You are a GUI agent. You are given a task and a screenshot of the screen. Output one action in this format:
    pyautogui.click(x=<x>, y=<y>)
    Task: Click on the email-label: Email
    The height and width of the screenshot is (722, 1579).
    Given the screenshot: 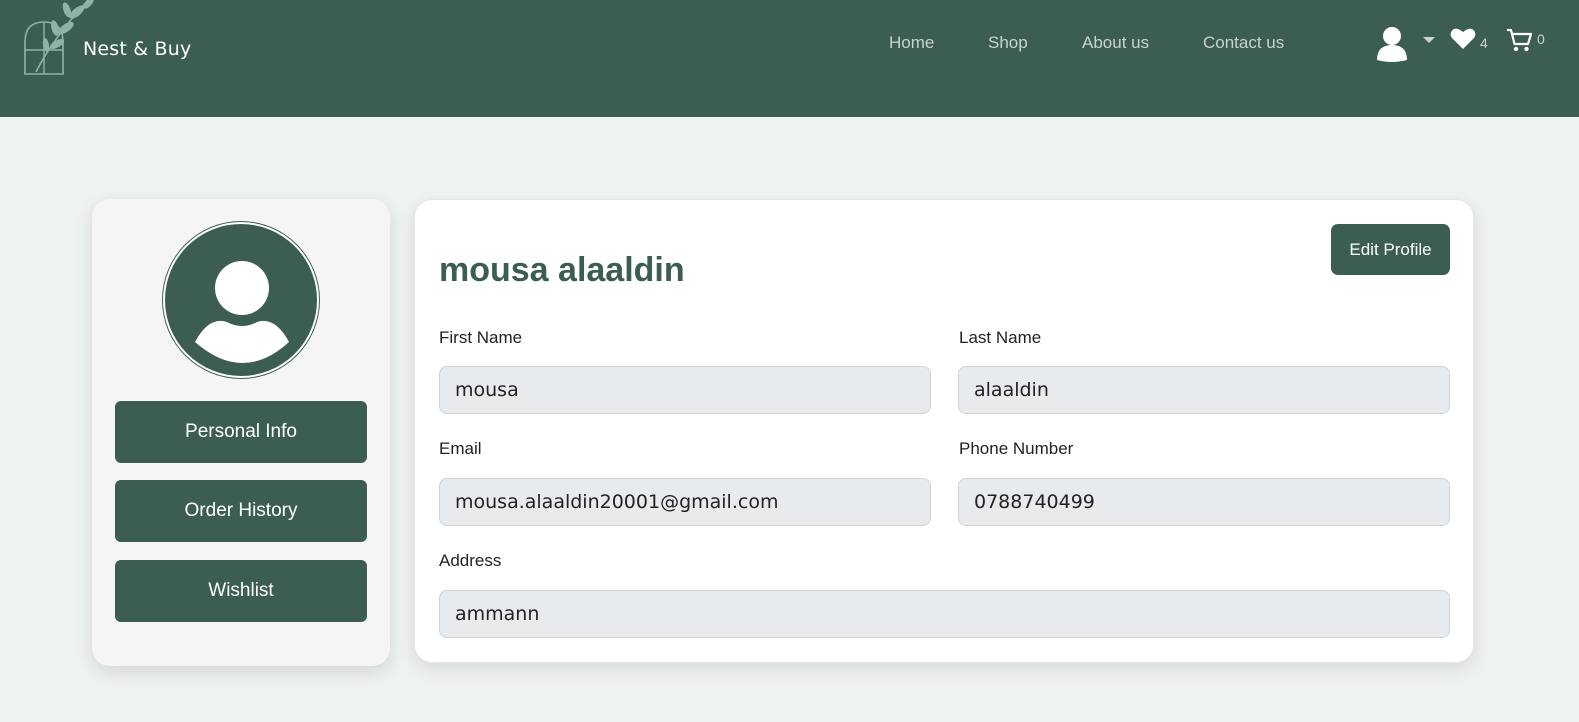 What is the action you would take?
    pyautogui.click(x=460, y=448)
    